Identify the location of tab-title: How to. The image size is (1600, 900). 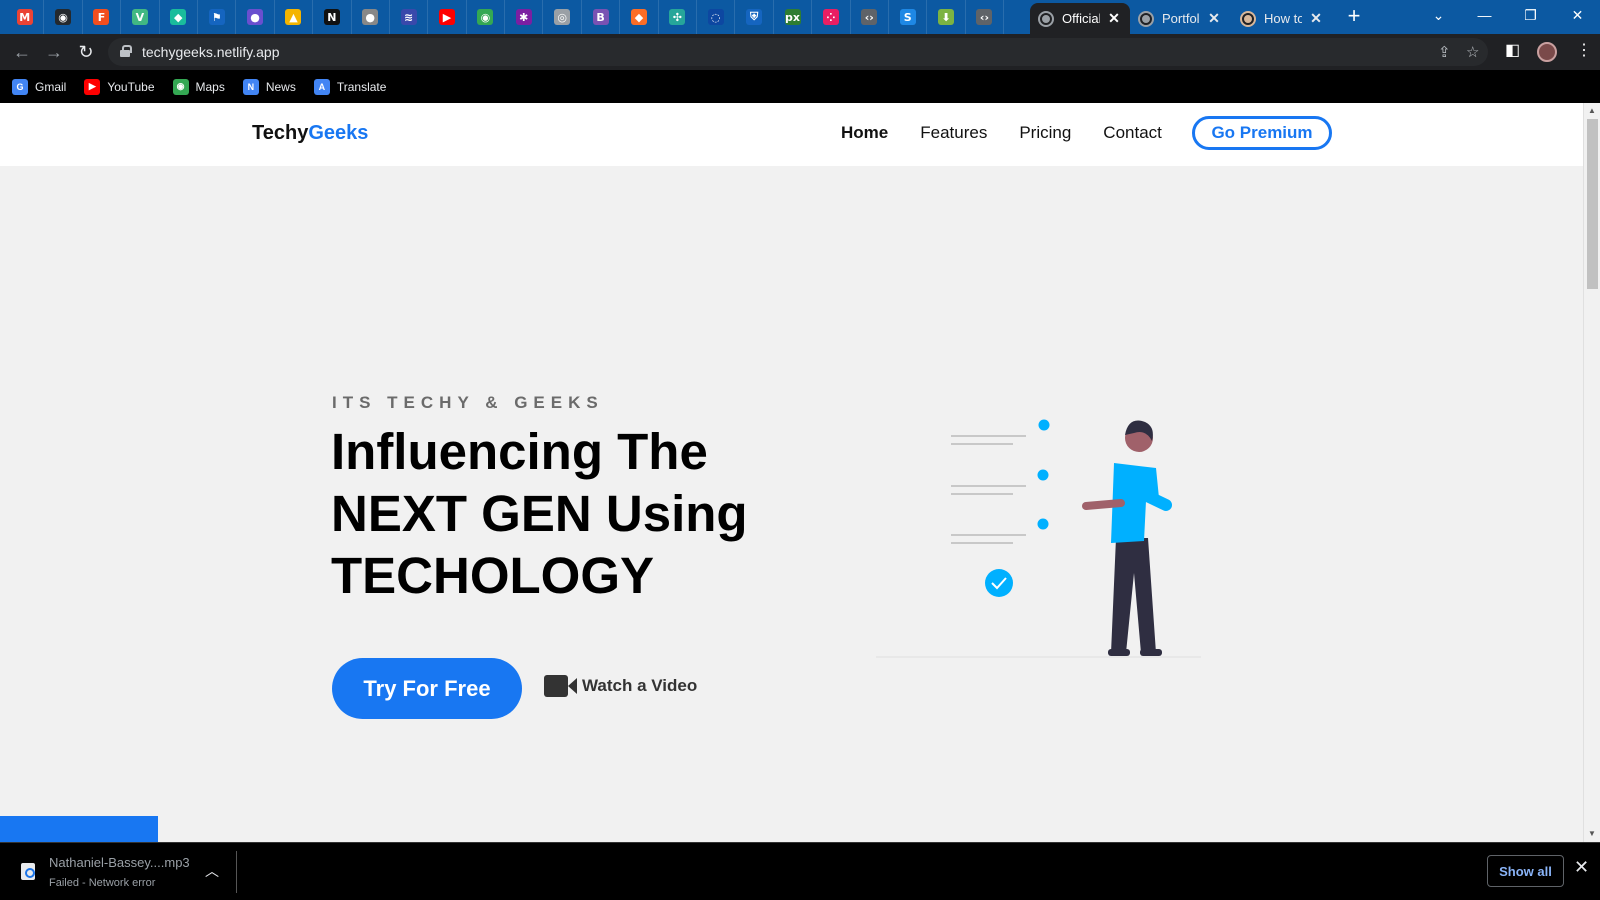
(1283, 18).